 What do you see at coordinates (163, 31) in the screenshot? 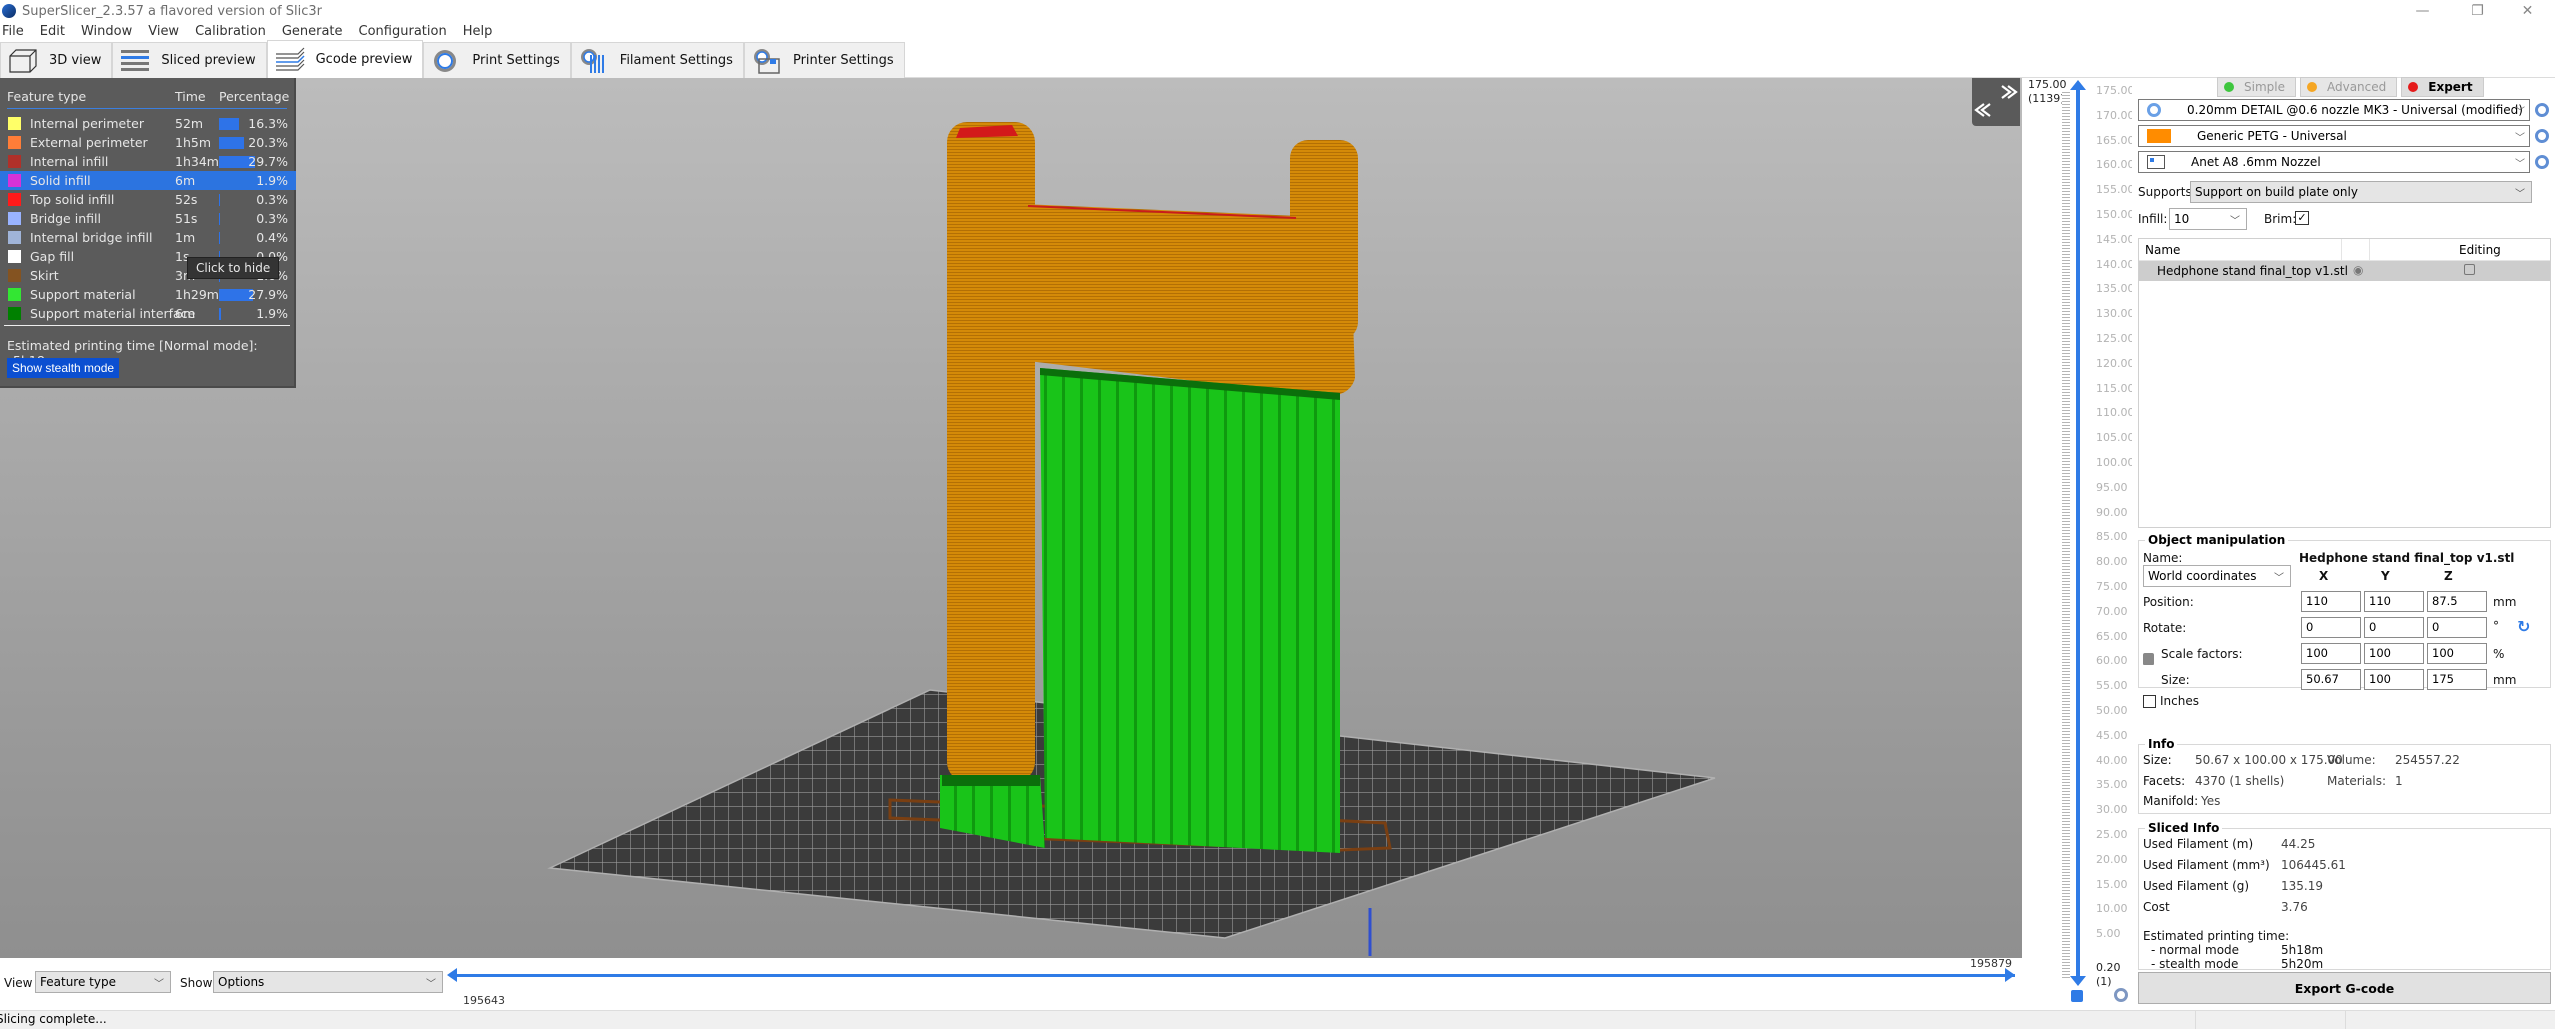
I see `menu-view: View` at bounding box center [163, 31].